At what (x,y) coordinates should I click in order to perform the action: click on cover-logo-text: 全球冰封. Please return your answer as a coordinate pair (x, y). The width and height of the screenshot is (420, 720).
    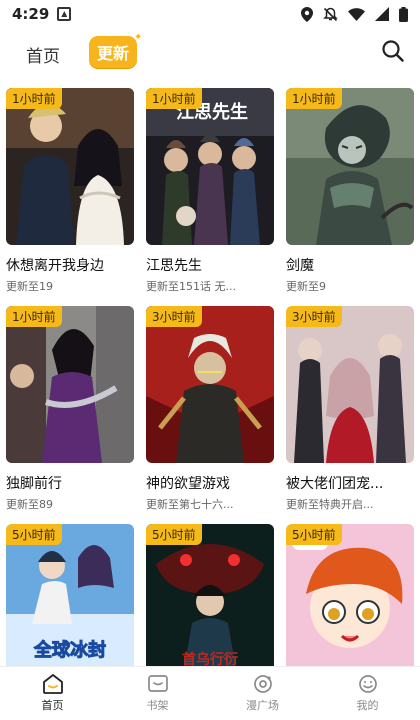
    Looking at the image, I should click on (69, 650).